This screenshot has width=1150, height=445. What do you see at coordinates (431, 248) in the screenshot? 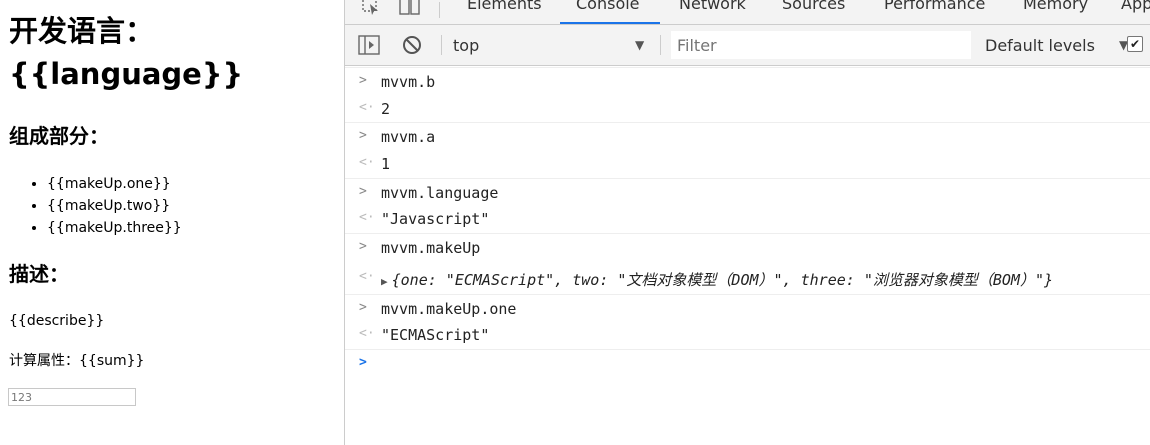
I see `console-command: mvvm.makeUp` at bounding box center [431, 248].